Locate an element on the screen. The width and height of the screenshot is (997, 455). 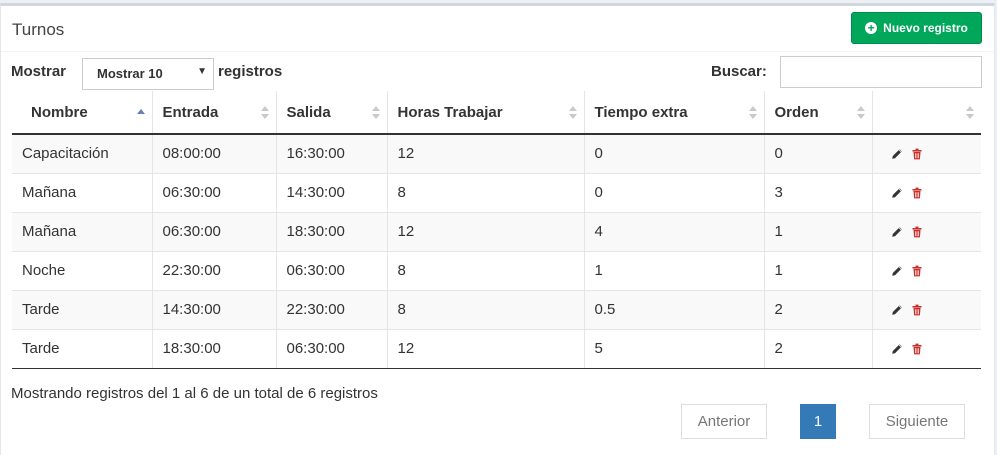
cell-salida: 22:30:00 is located at coordinates (332, 310).